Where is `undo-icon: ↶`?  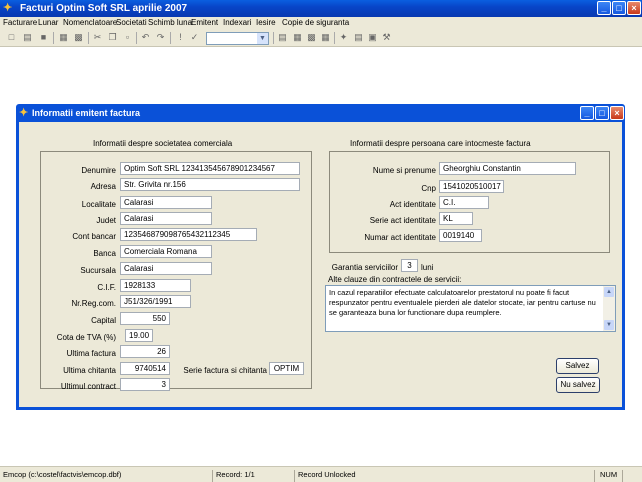 undo-icon: ↶ is located at coordinates (145, 37).